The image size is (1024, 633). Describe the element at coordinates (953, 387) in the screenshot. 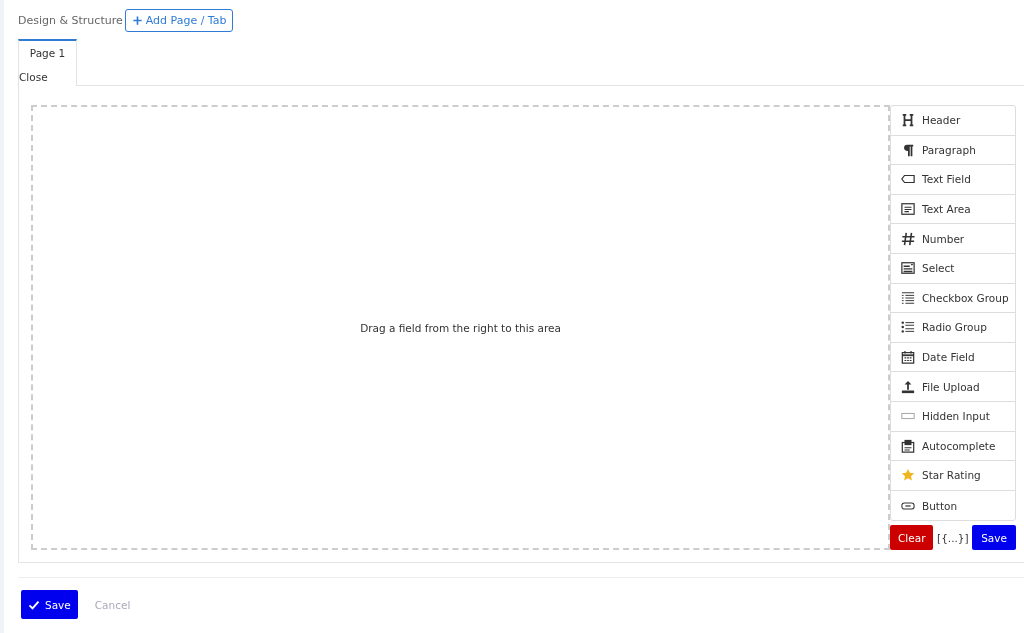

I see `field-option: File Upload` at that location.